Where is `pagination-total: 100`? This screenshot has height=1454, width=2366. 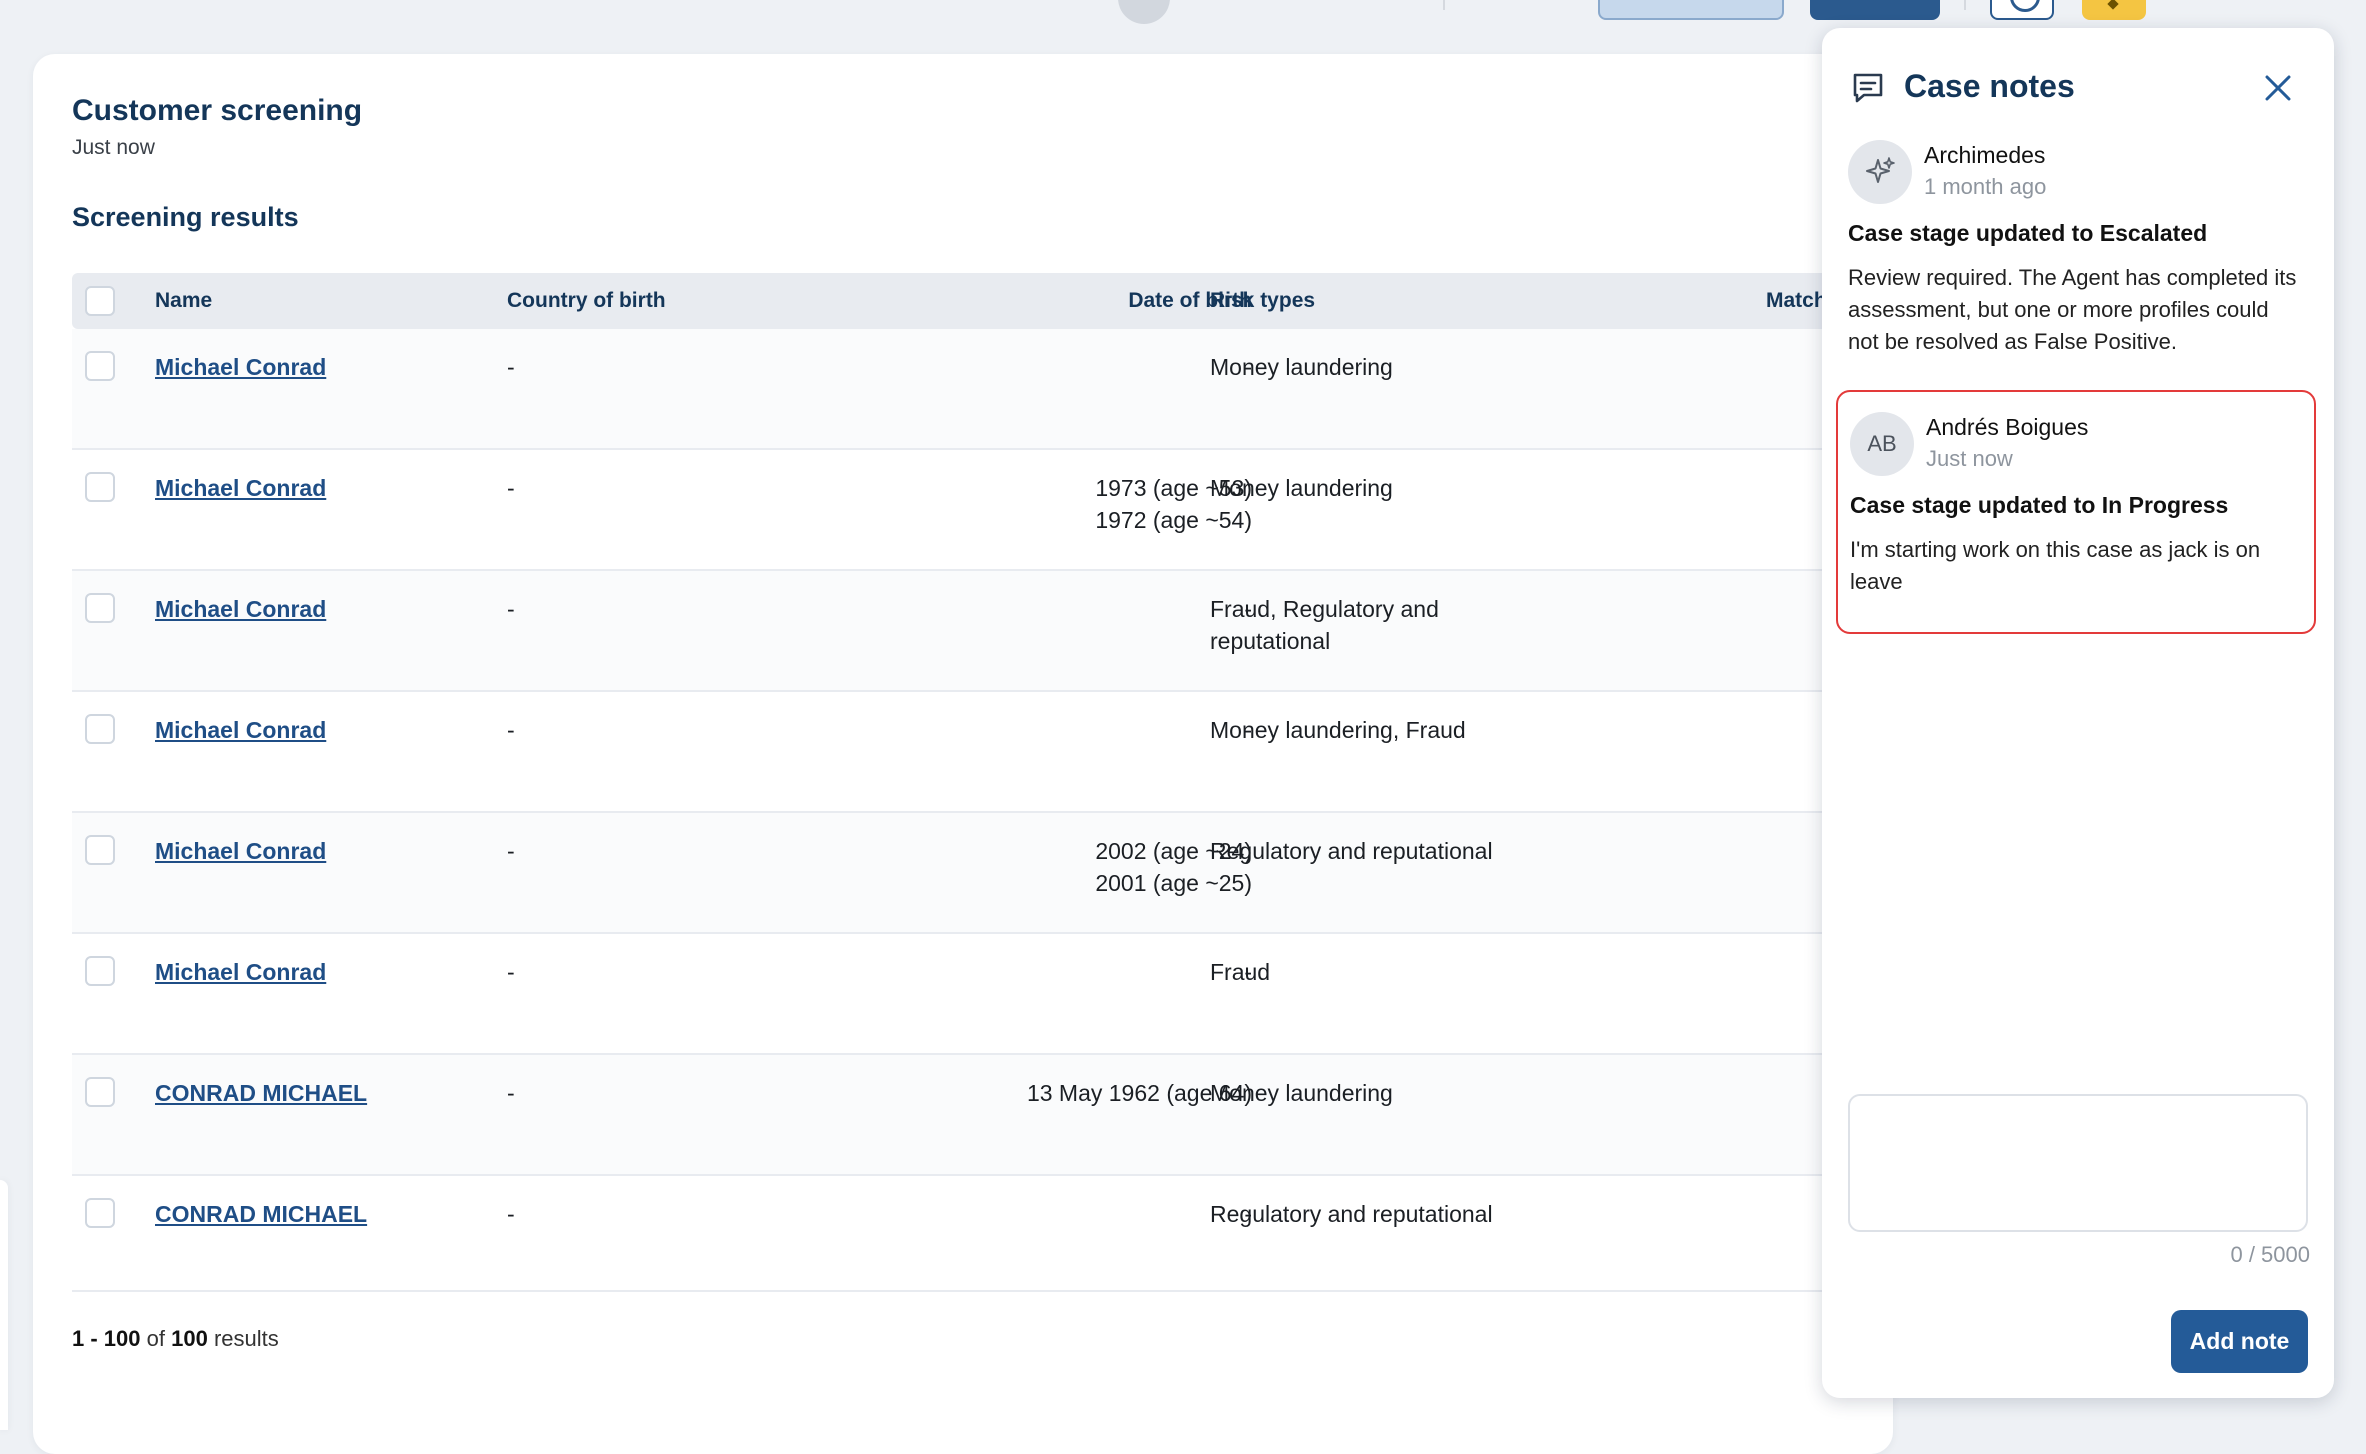
pagination-total: 100 is located at coordinates (189, 1338).